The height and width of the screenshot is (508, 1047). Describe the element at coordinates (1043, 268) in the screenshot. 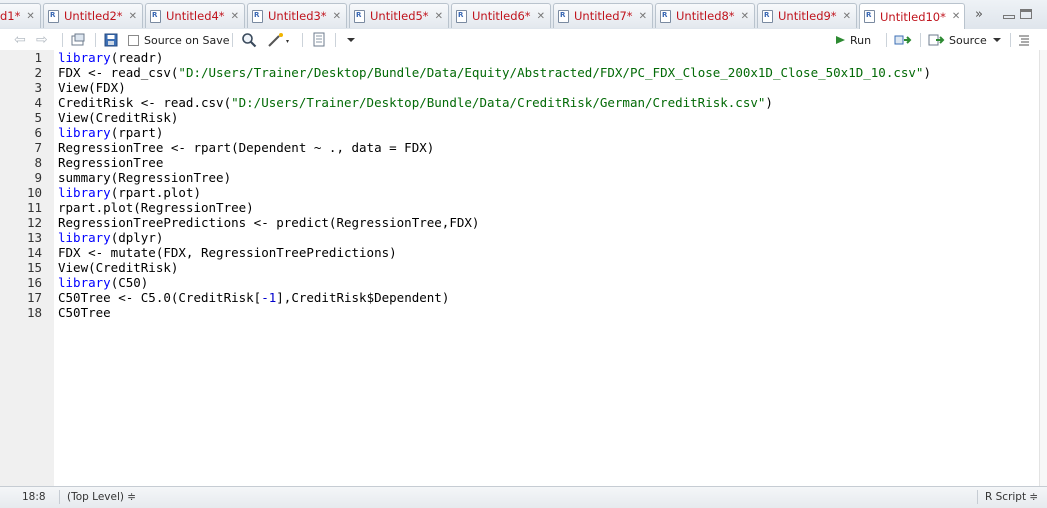

I see `vertical-scrollbar` at that location.